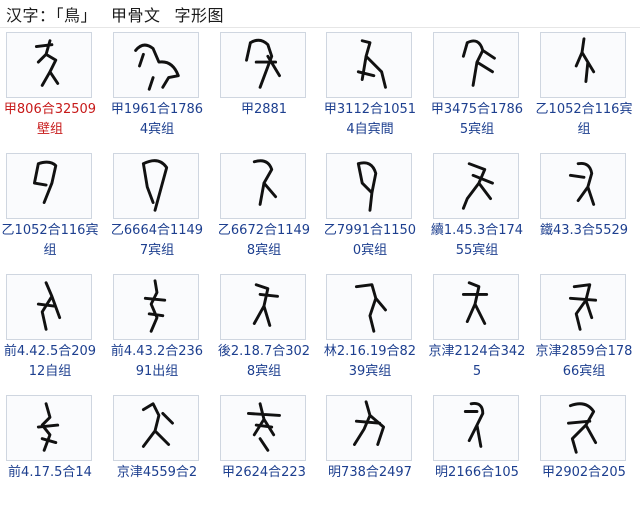 The height and width of the screenshot is (515, 640). Describe the element at coordinates (157, 241) in the screenshot. I see `glyph-source-label: 乙6664合11497宾组` at that location.